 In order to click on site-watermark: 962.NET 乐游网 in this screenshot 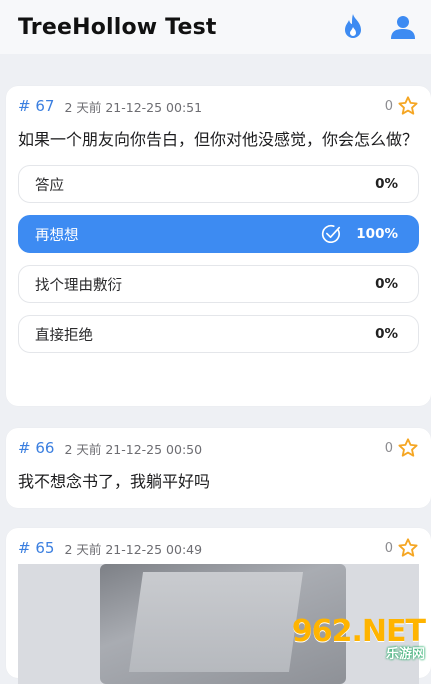, I will do `click(359, 638)`.